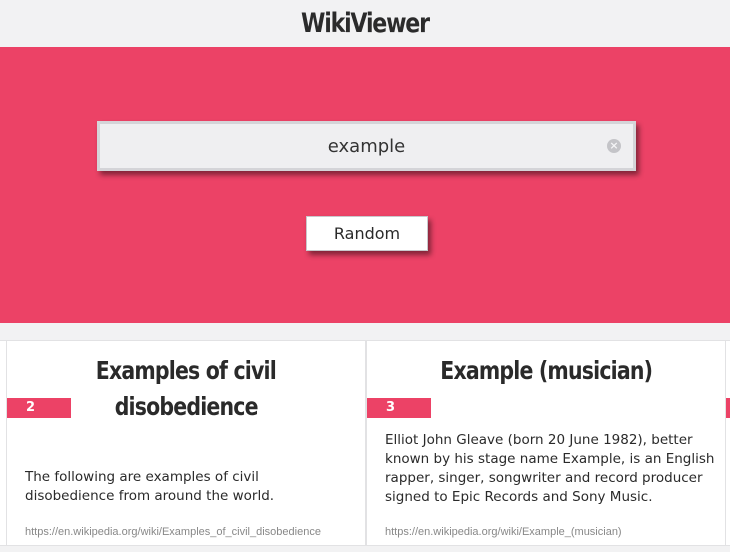 The width and height of the screenshot is (730, 552). What do you see at coordinates (399, 408) in the screenshot?
I see `result-index-badge: 3` at bounding box center [399, 408].